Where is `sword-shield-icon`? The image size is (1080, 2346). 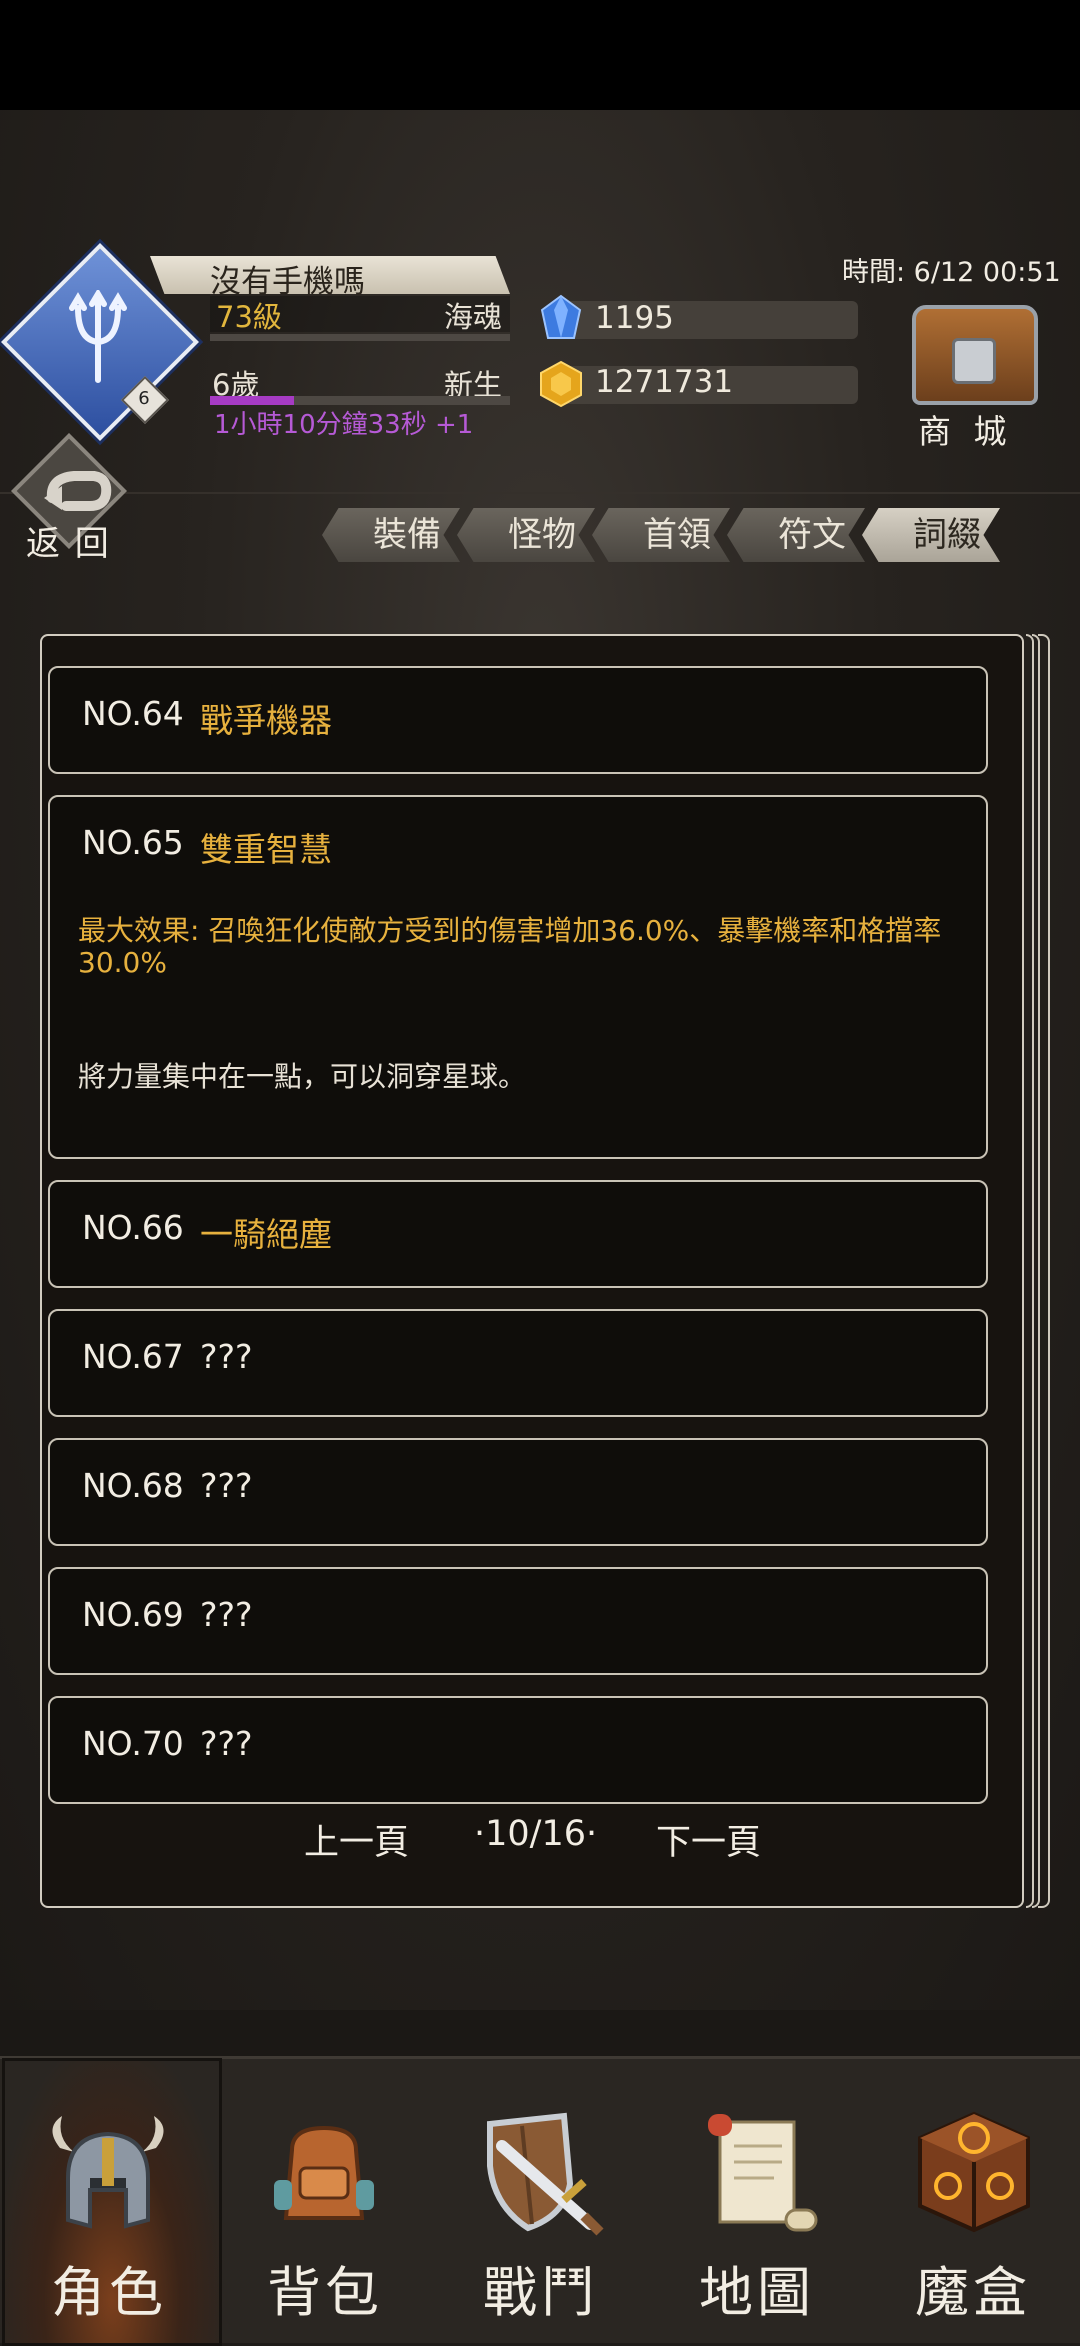
sword-shield-icon is located at coordinates (545, 2174).